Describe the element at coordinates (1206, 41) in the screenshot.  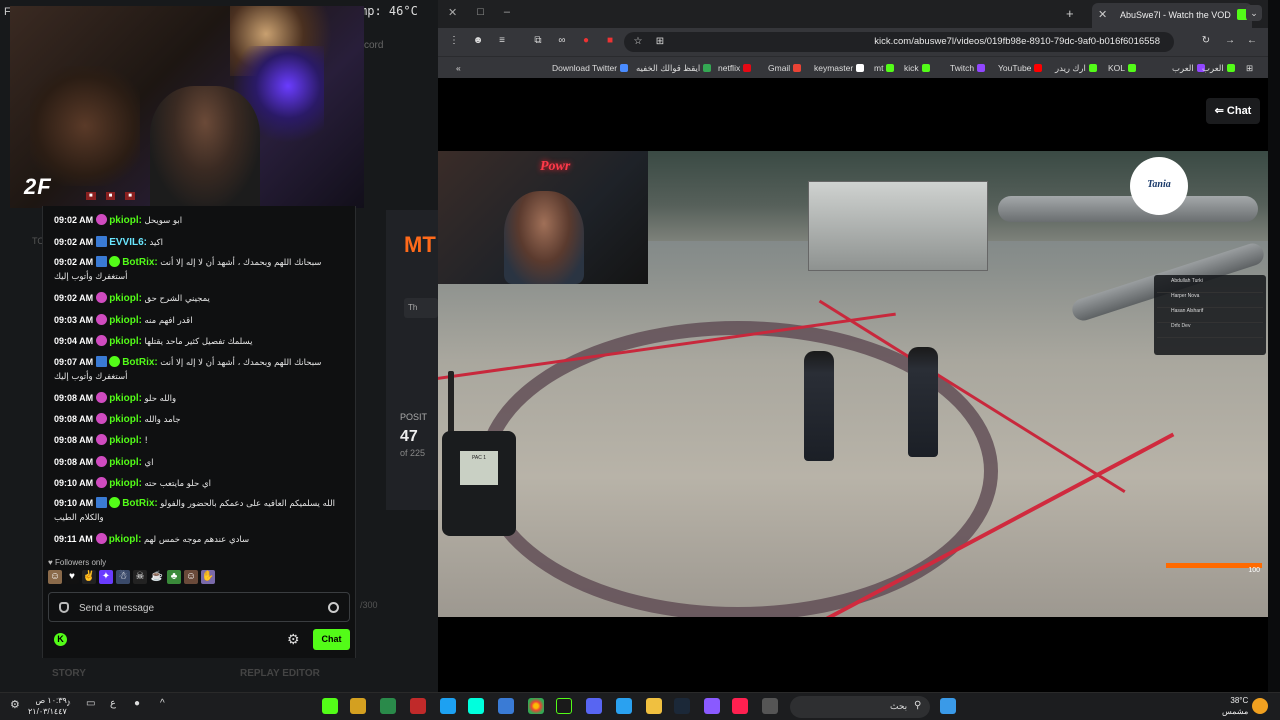
I see `reload-icon: ↻` at that location.